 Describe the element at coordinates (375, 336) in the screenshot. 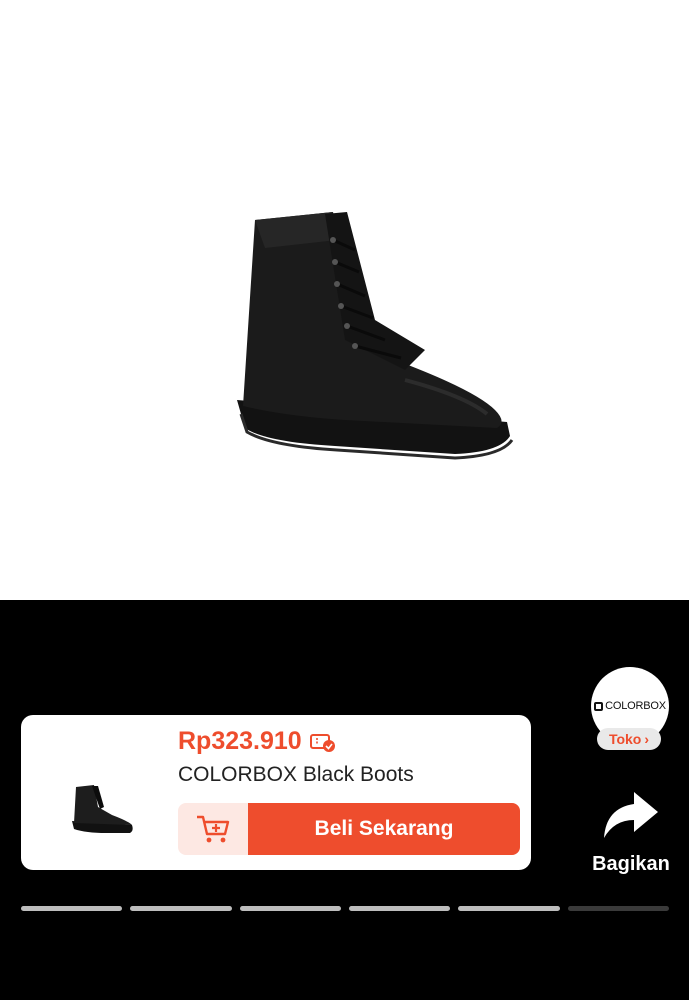

I see `boot-image` at that location.